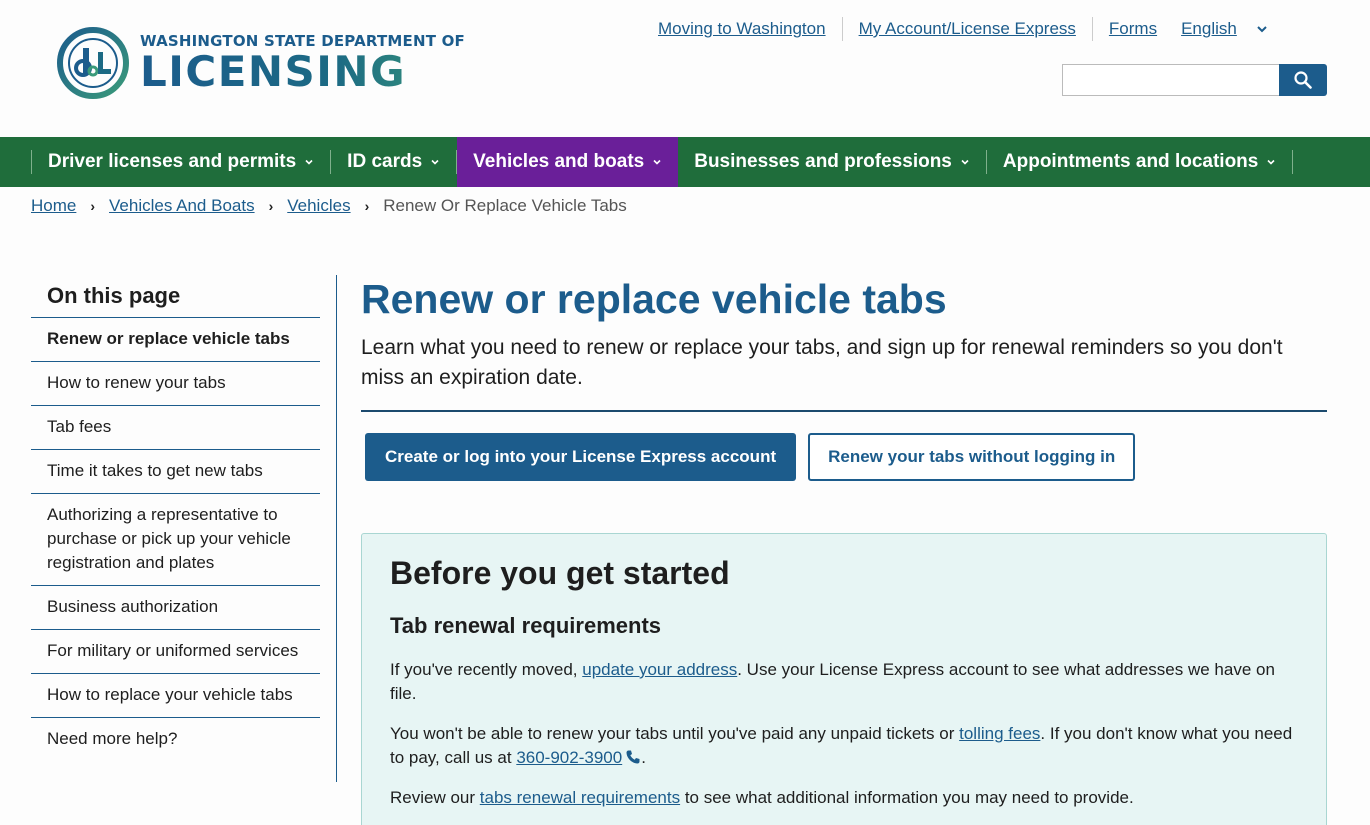 This screenshot has height=825, width=1370. What do you see at coordinates (999, 733) in the screenshot?
I see `tolling-fees-link: tolling fees` at bounding box center [999, 733].